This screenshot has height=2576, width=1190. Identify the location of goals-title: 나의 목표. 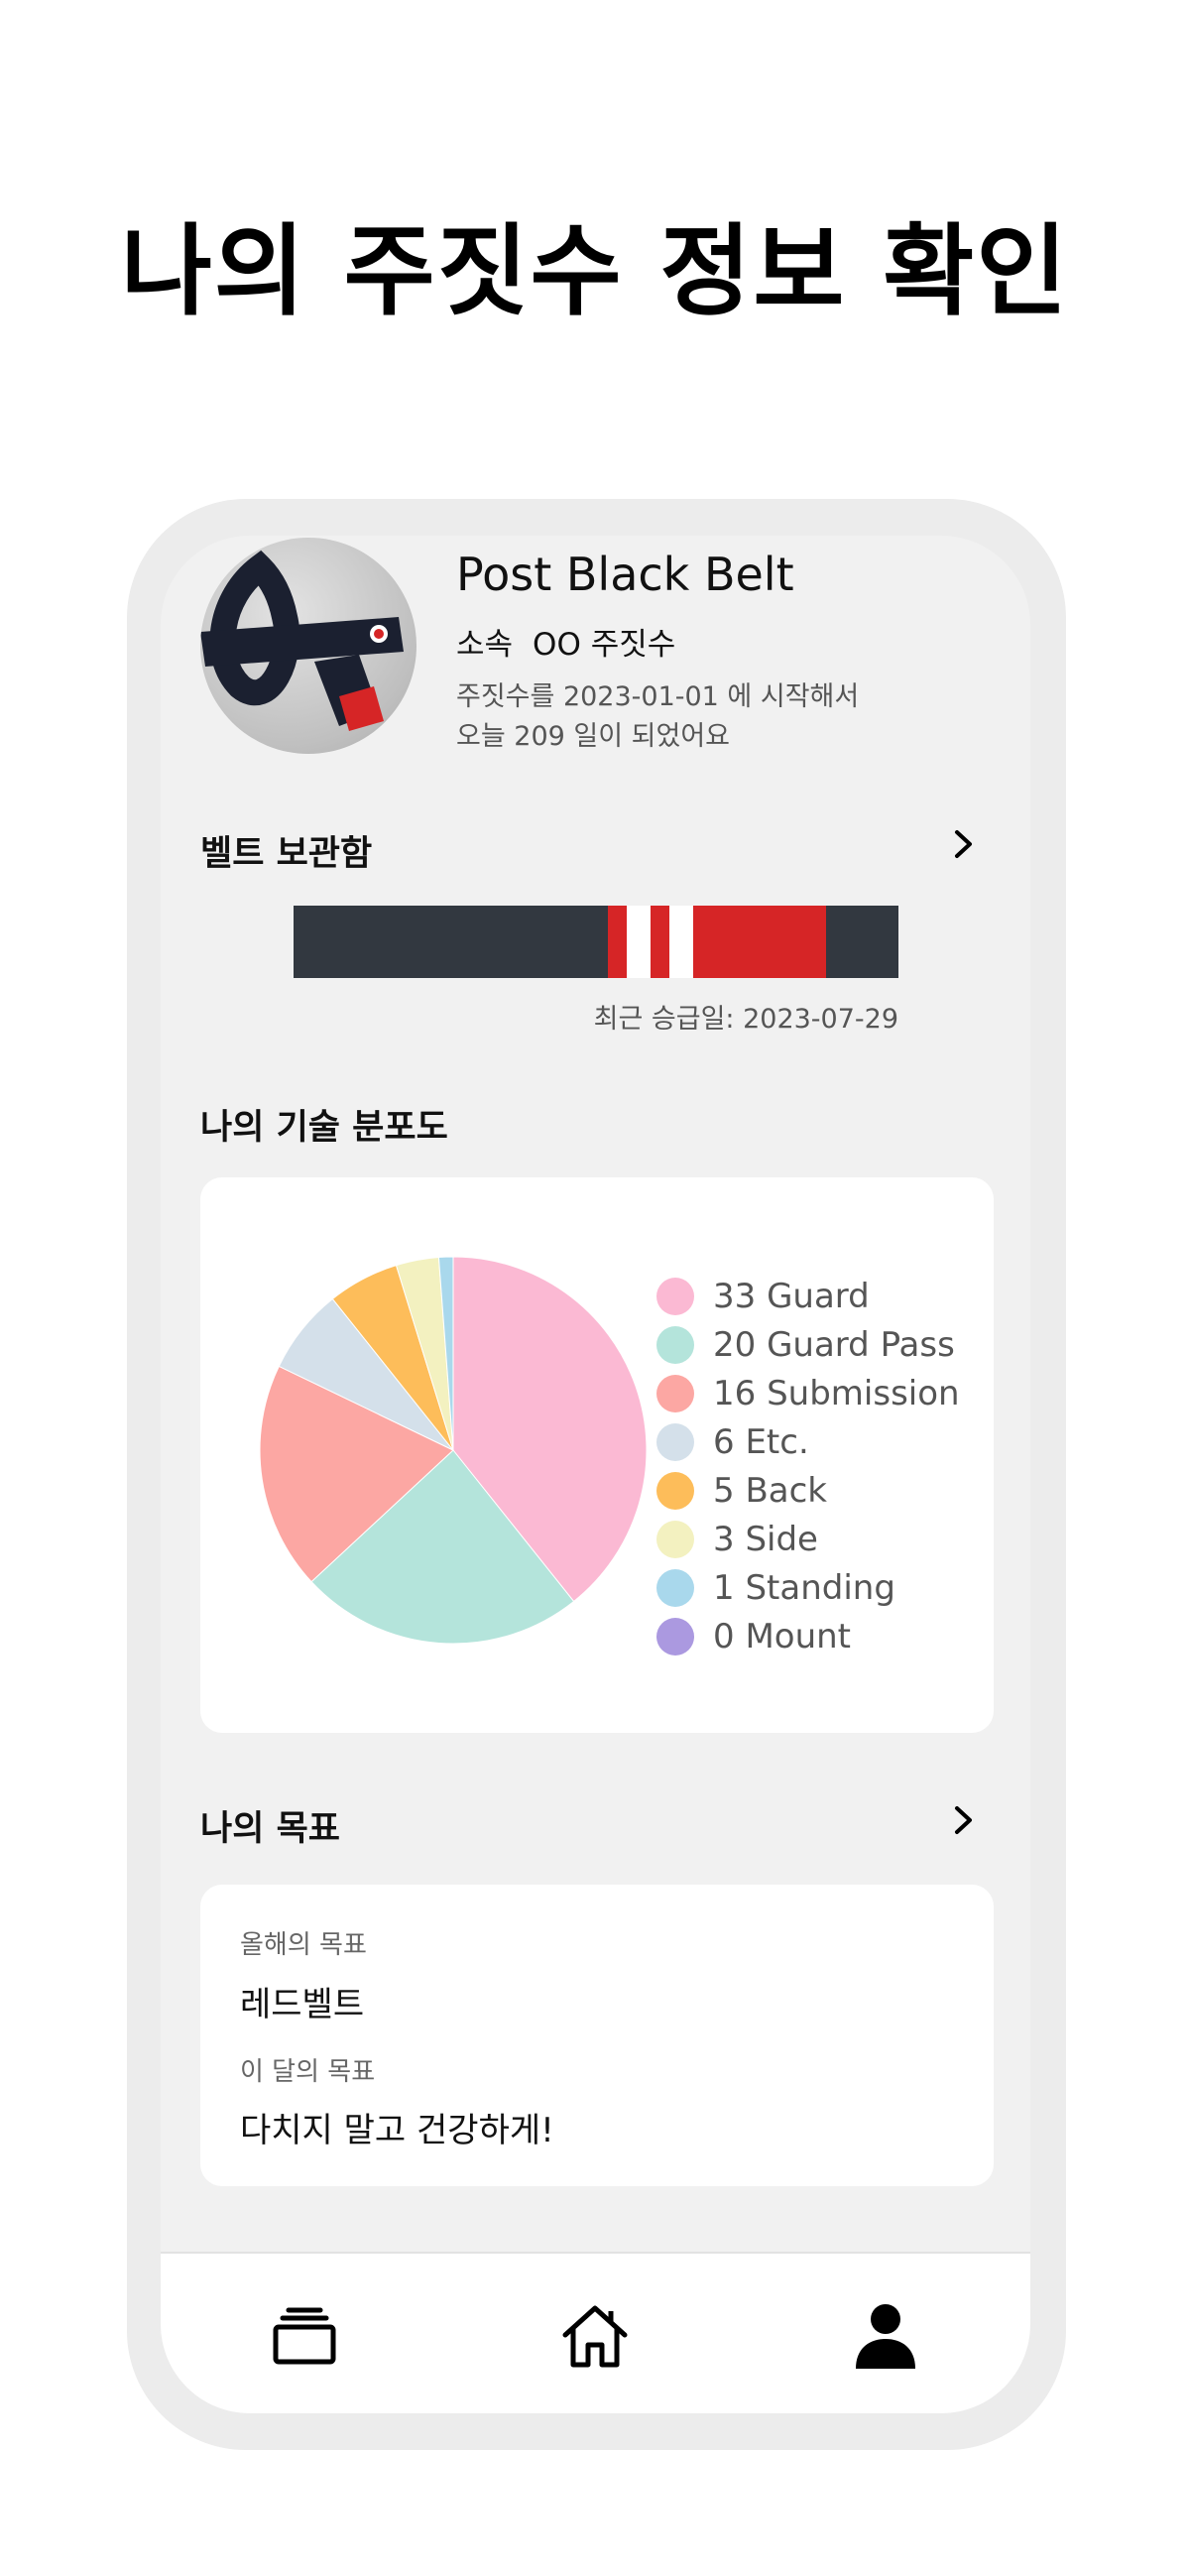
(270, 1829).